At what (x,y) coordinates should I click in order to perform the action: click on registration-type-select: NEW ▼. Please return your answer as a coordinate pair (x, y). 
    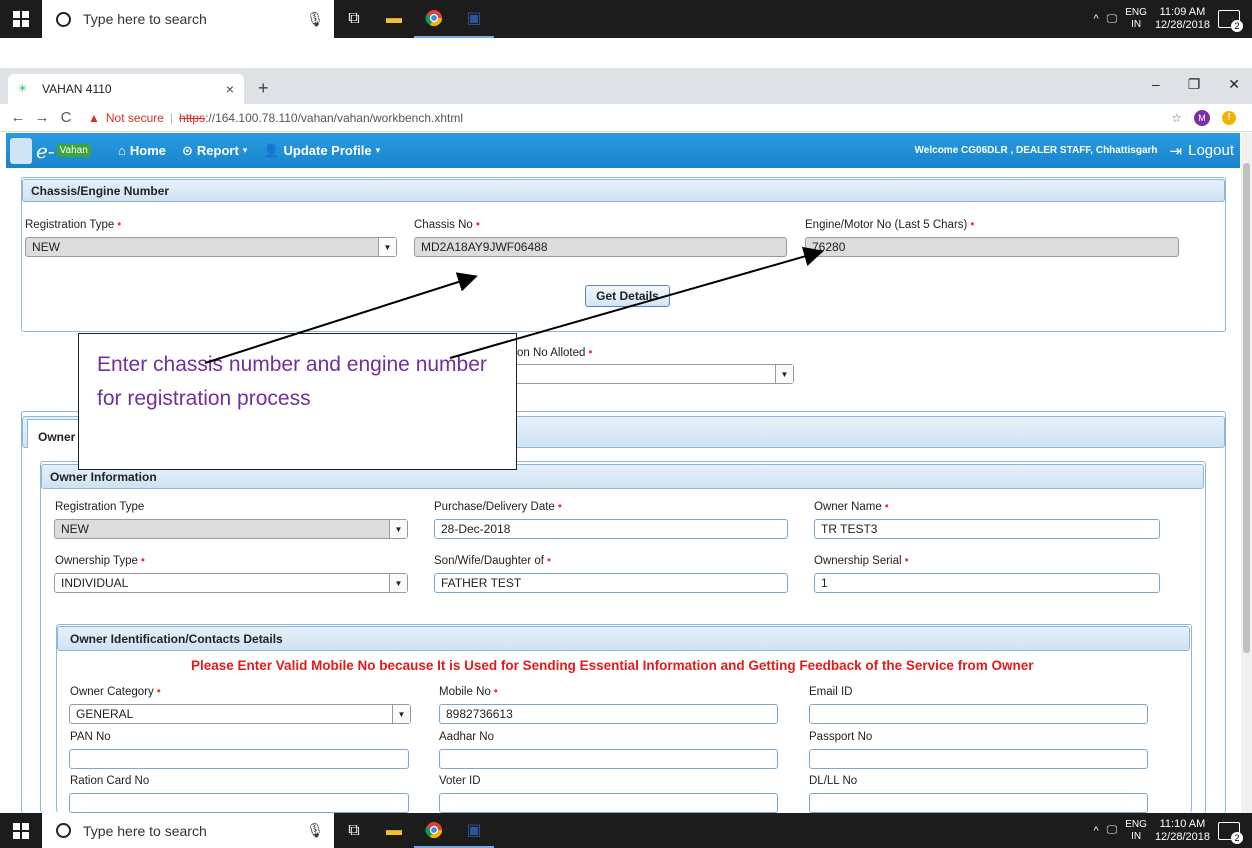
    Looking at the image, I should click on (211, 247).